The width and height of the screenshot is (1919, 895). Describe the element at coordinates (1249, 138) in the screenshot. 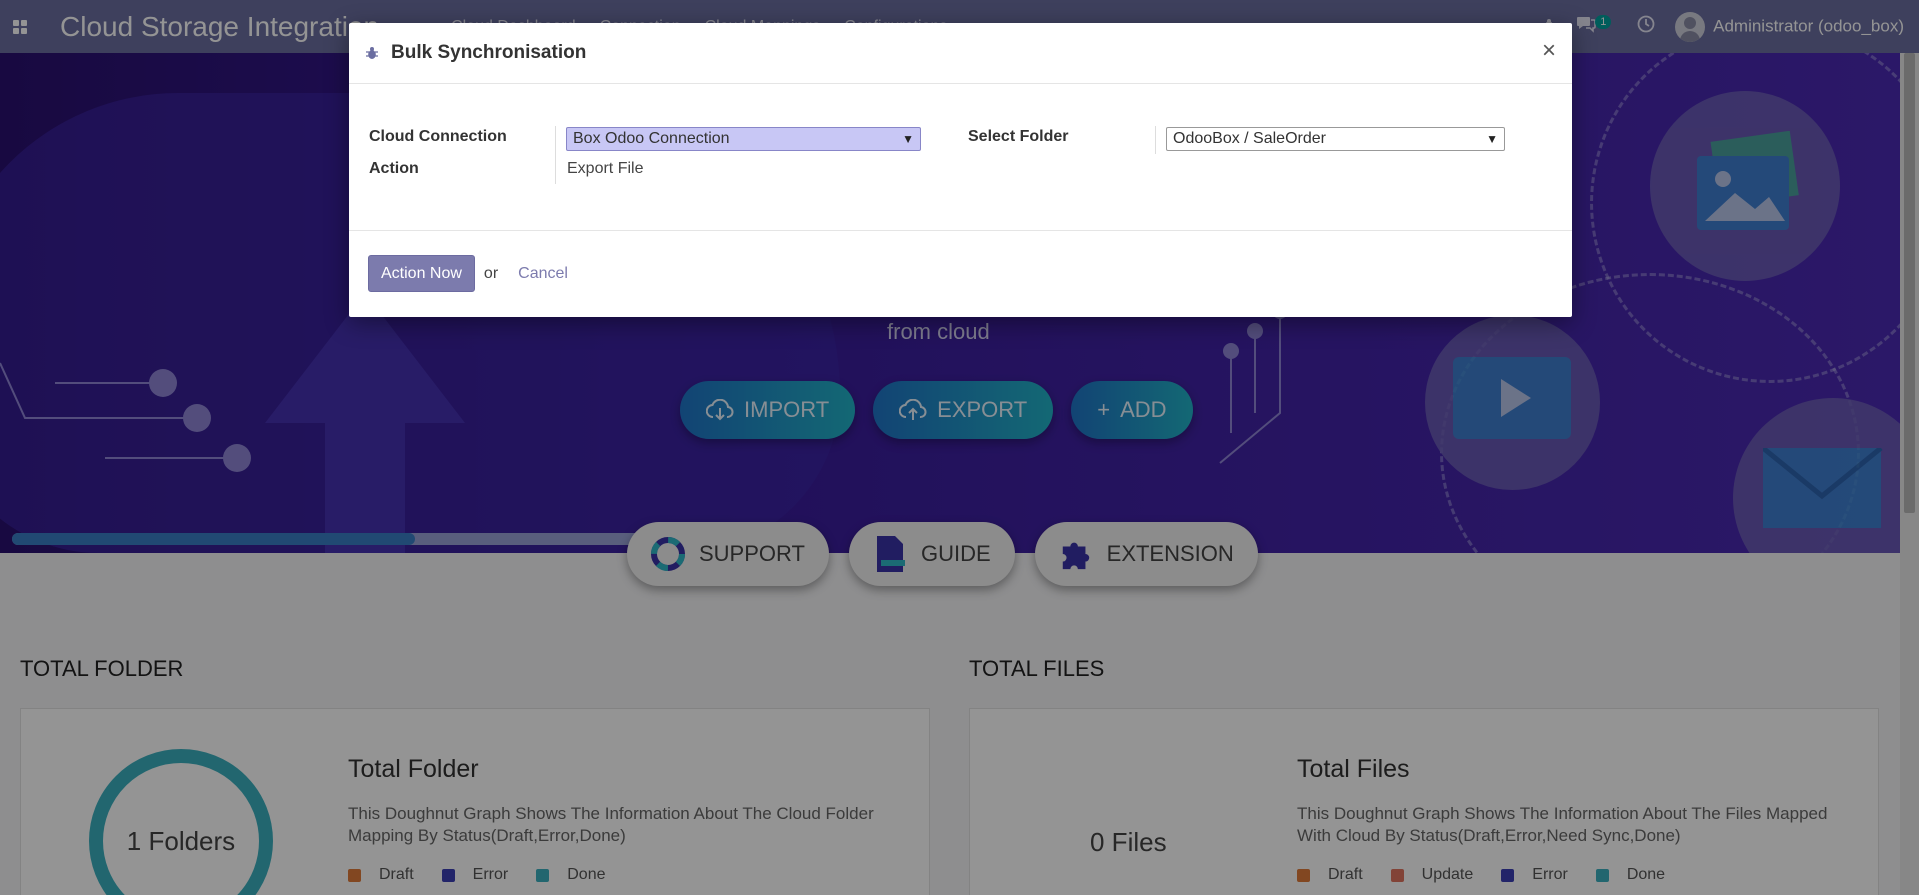

I see `select-folder-value: OdooBox / SaleOrder` at that location.